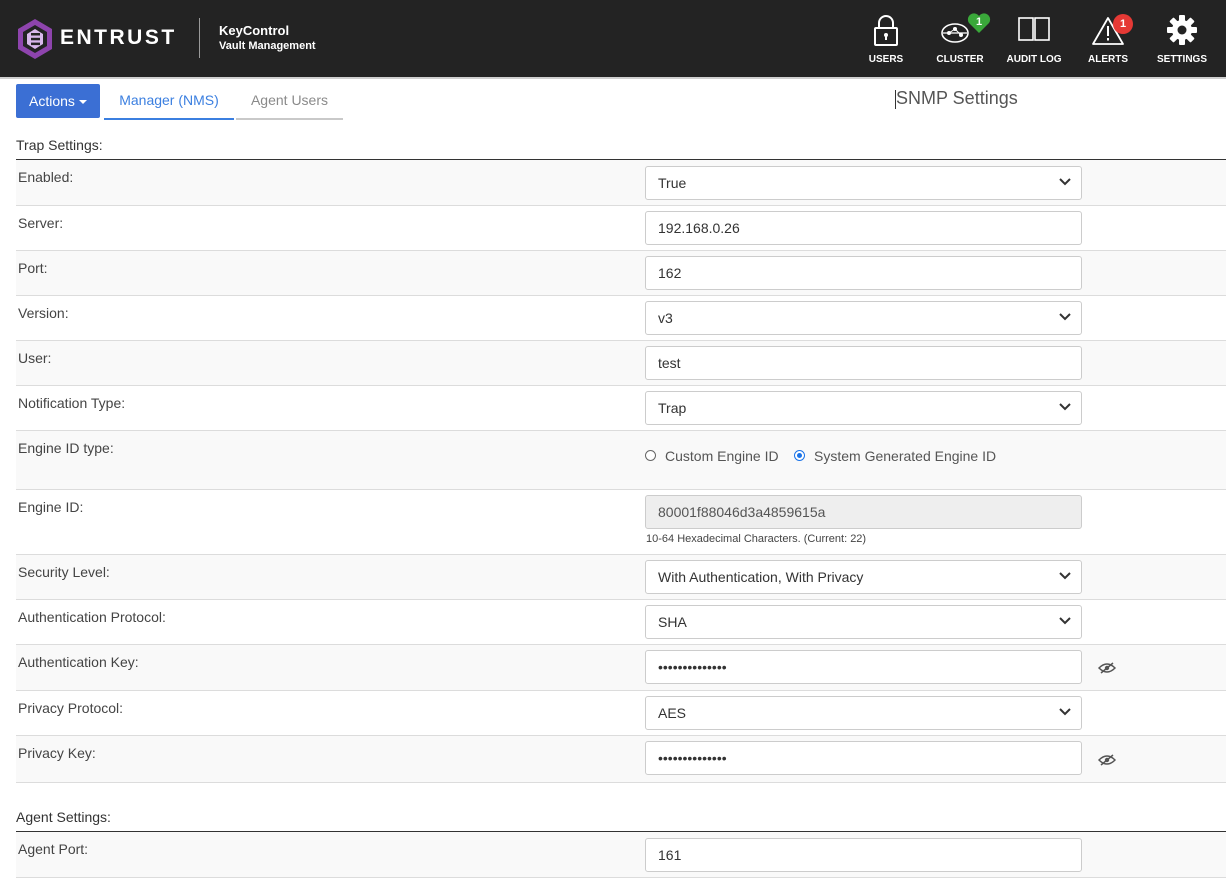 The image size is (1226, 881). What do you see at coordinates (621, 759) in the screenshot?
I see `row-privacy-key: Privacy Key: ••••••••••••••` at bounding box center [621, 759].